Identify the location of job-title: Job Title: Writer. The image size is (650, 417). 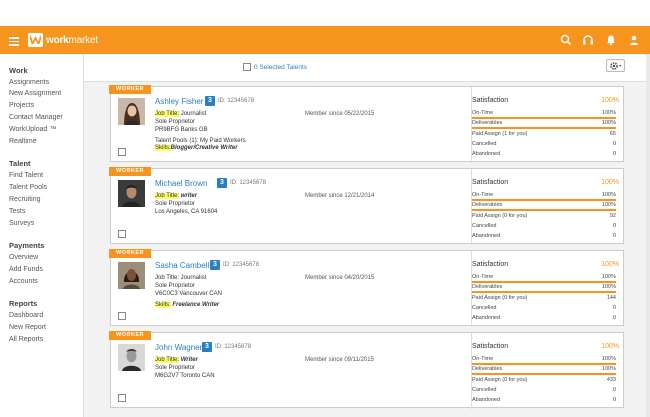
(176, 360).